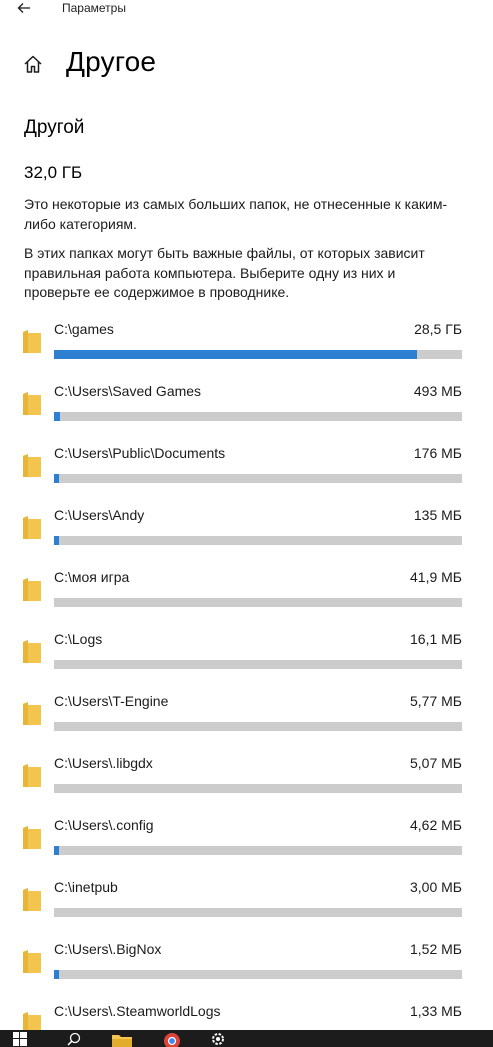  I want to click on folder-row: C:\inetpub 3,00 МБ, so click(246, 907).